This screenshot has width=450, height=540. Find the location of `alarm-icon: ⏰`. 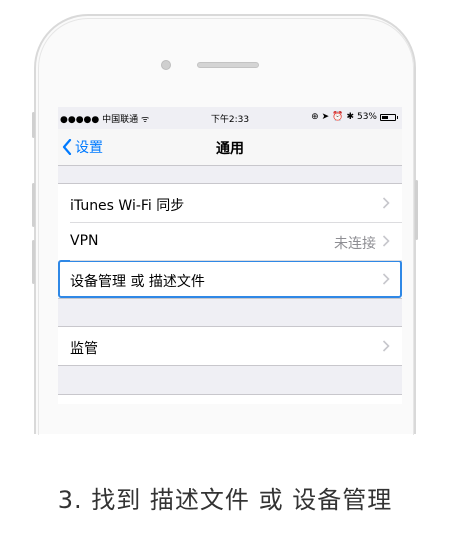

alarm-icon: ⏰ is located at coordinates (338, 117).